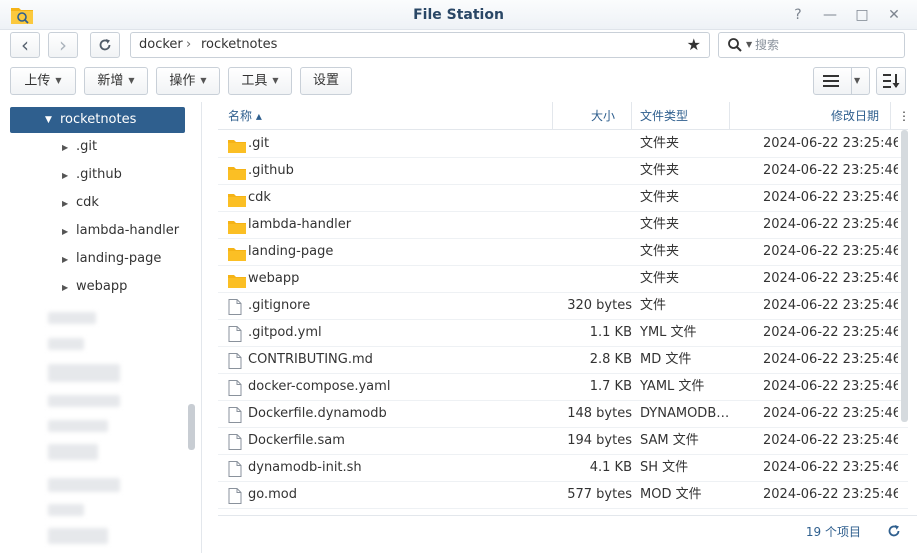  What do you see at coordinates (666, 359) in the screenshot?
I see `file-type: MD 文件` at bounding box center [666, 359].